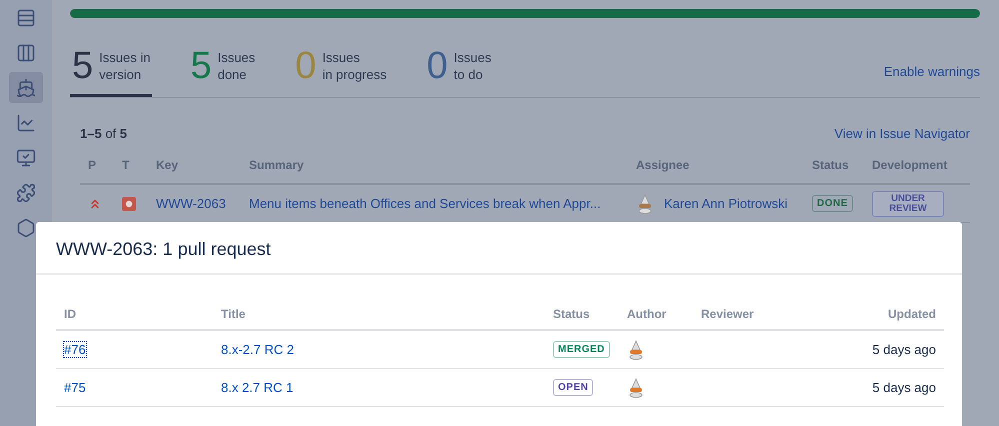  I want to click on issue-navigator-link: View in Issue Navigator, so click(902, 133).